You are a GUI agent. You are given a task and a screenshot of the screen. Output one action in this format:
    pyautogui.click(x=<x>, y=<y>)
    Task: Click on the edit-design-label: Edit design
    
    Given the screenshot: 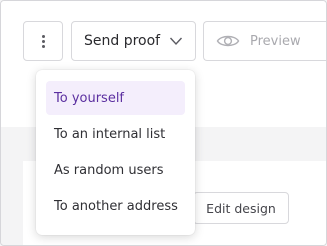 What is the action you would take?
    pyautogui.click(x=241, y=208)
    